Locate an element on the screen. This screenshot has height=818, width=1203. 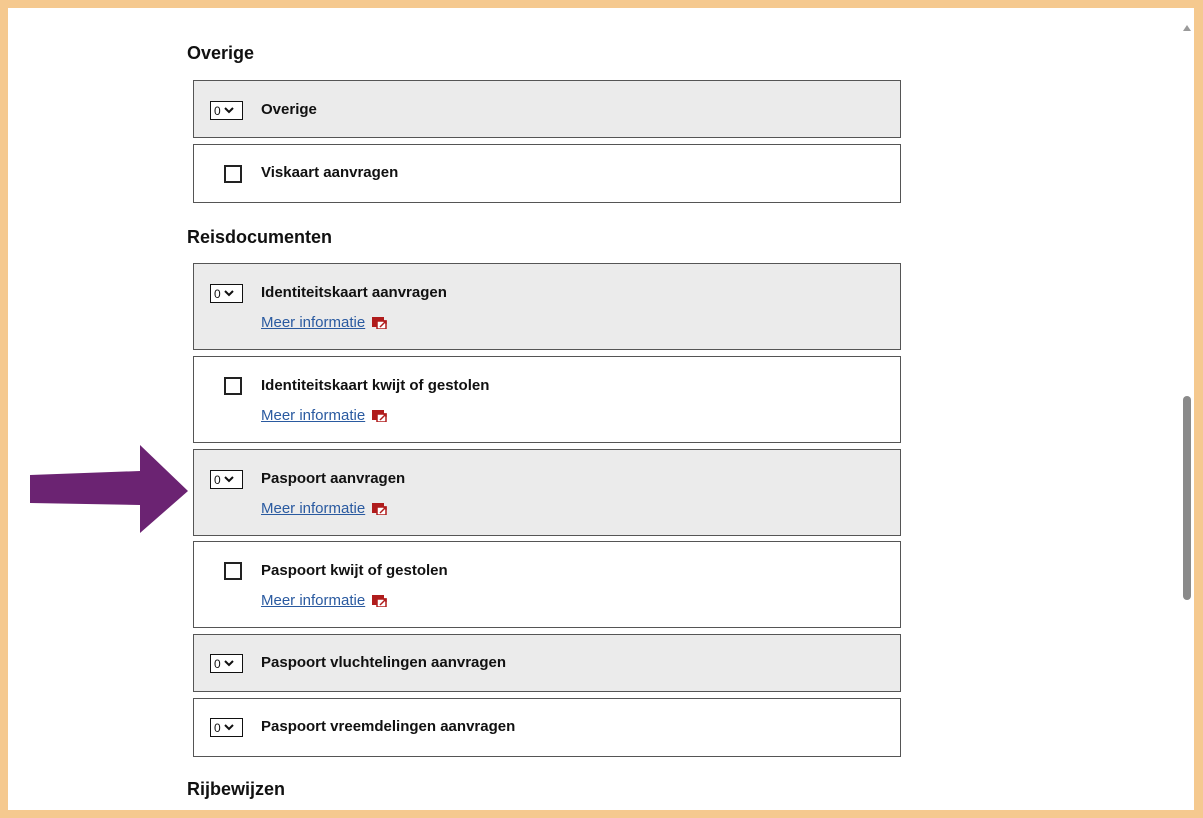
list-item: 0 Paspoort aanvragen Meer informatie is located at coordinates (547, 492).